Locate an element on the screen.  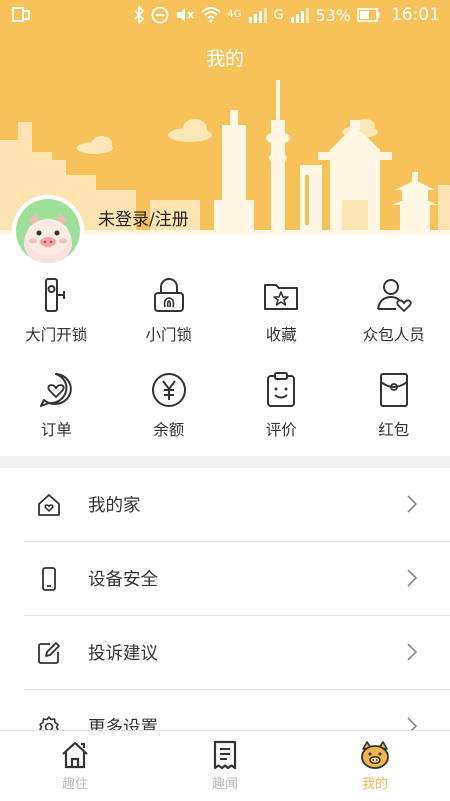
status-bar: 4G G 53% 16:01 is located at coordinates (225, 16).